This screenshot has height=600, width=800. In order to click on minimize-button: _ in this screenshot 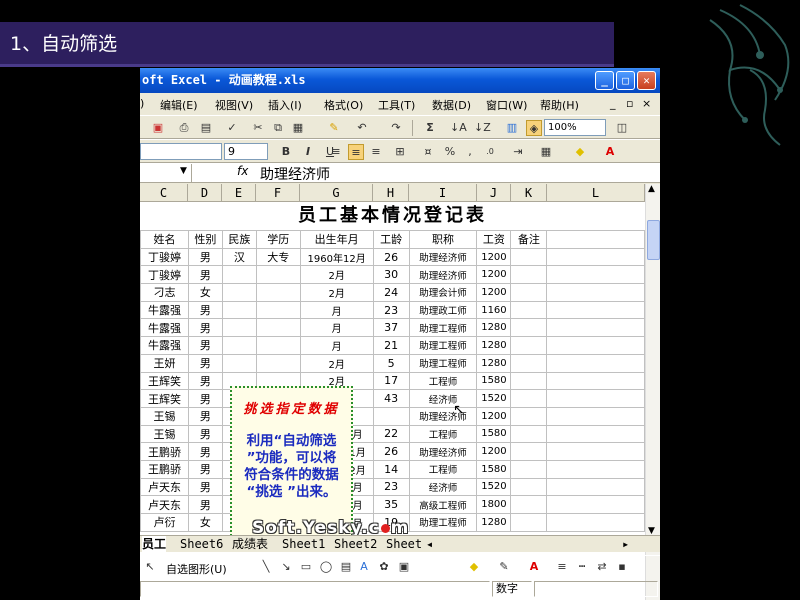, I will do `click(604, 80)`.